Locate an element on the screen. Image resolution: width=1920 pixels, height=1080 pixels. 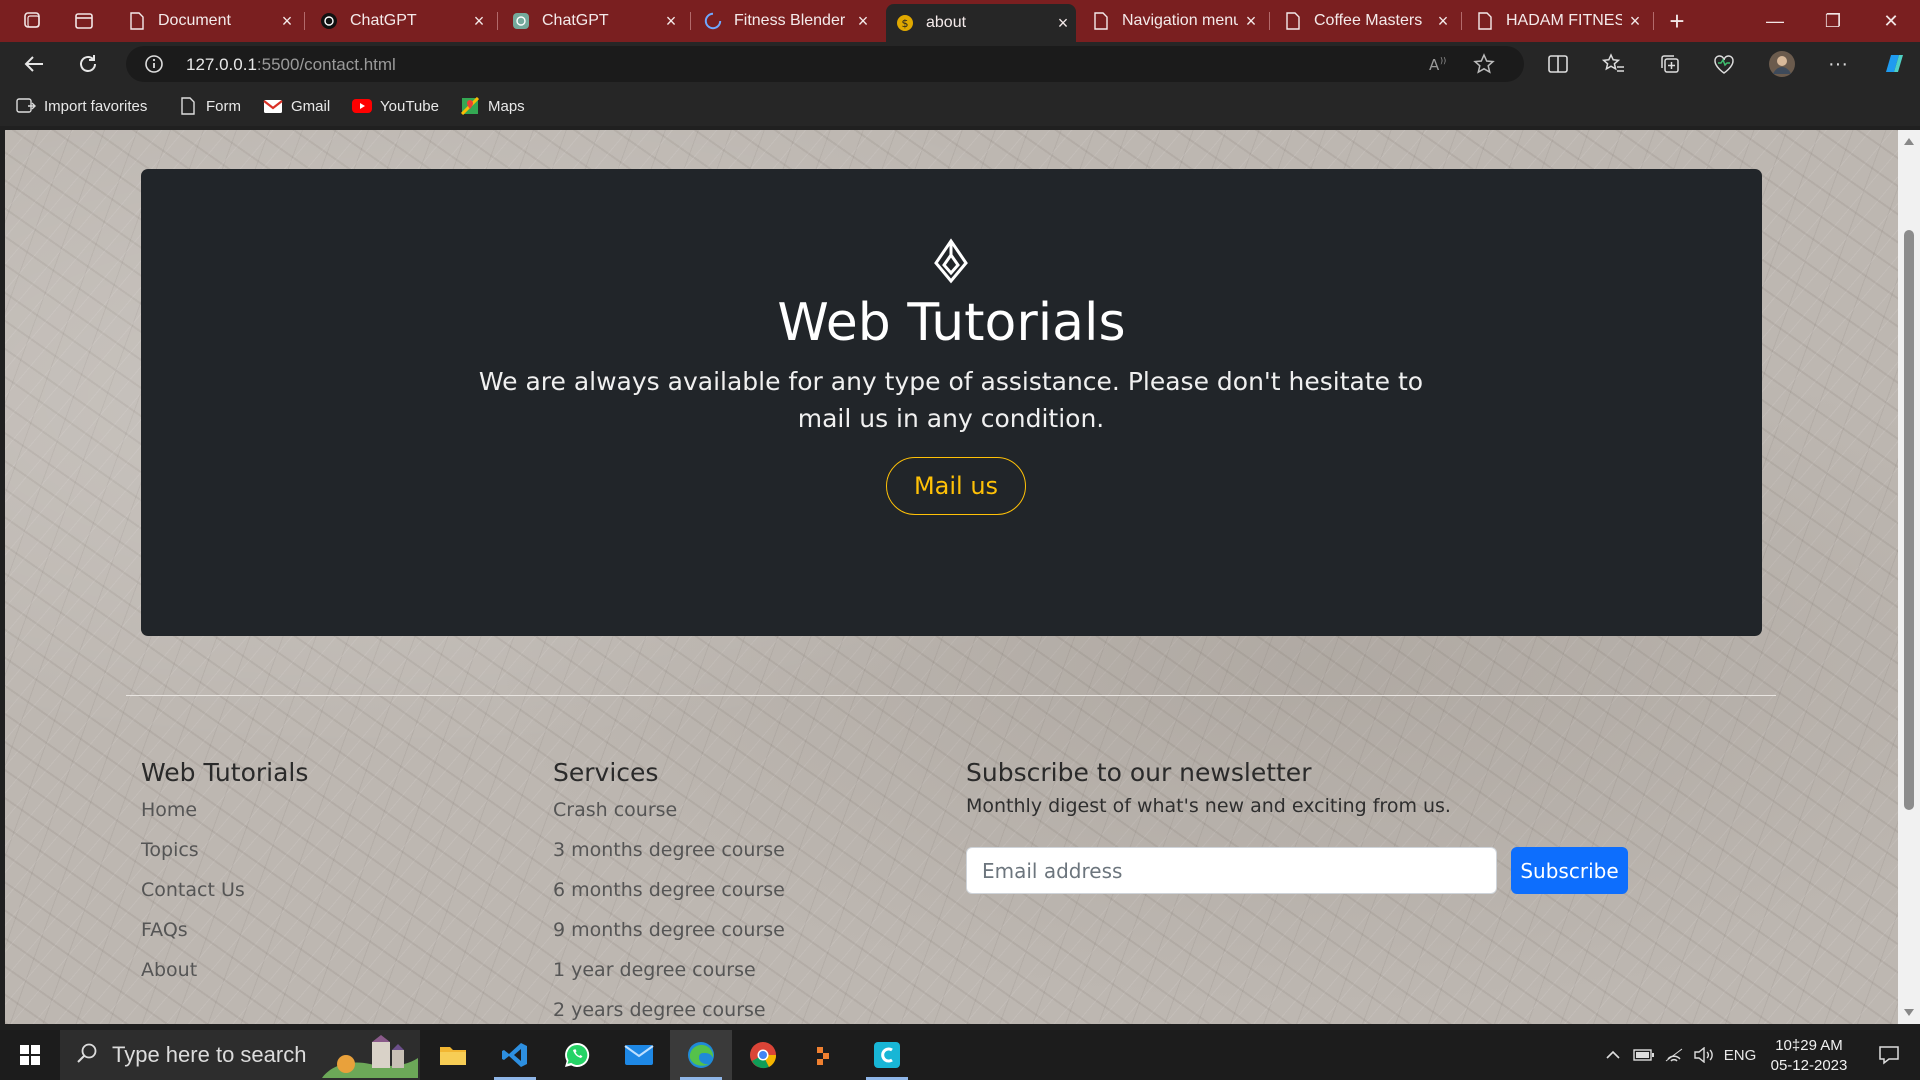
tab-chatgpt: ChatGPT × is located at coordinates (401, 21).